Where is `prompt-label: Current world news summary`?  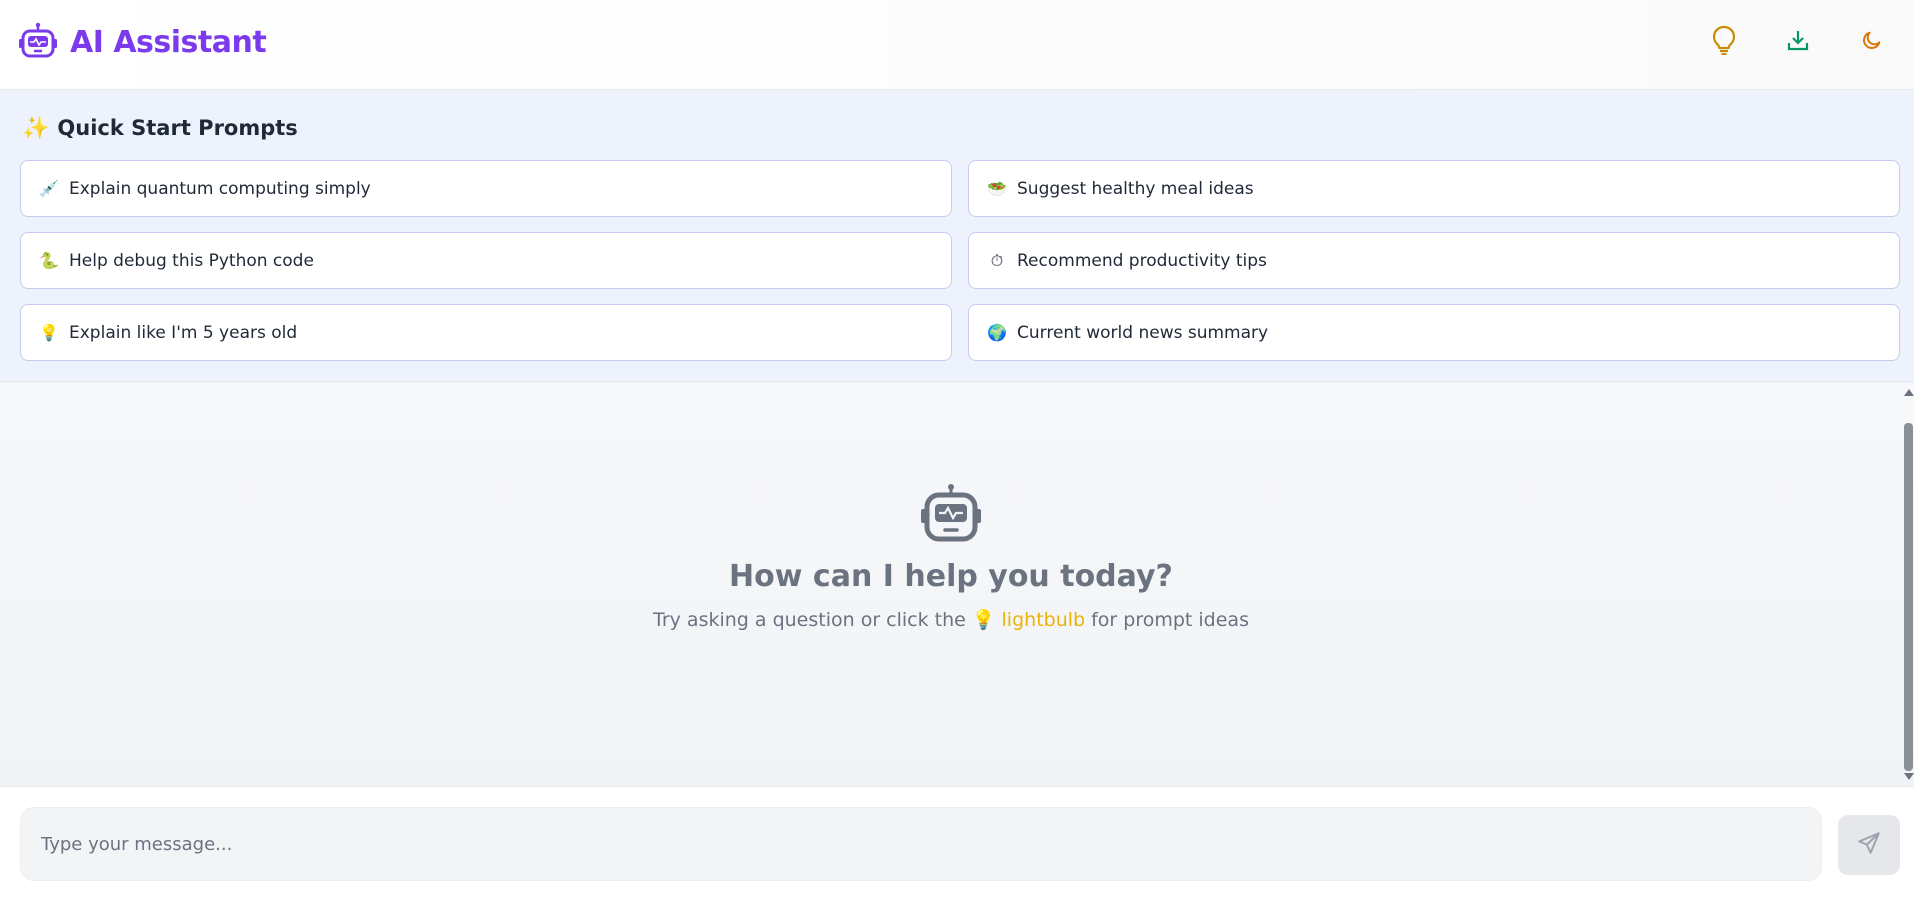
prompt-label: Current world news summary is located at coordinates (1143, 332).